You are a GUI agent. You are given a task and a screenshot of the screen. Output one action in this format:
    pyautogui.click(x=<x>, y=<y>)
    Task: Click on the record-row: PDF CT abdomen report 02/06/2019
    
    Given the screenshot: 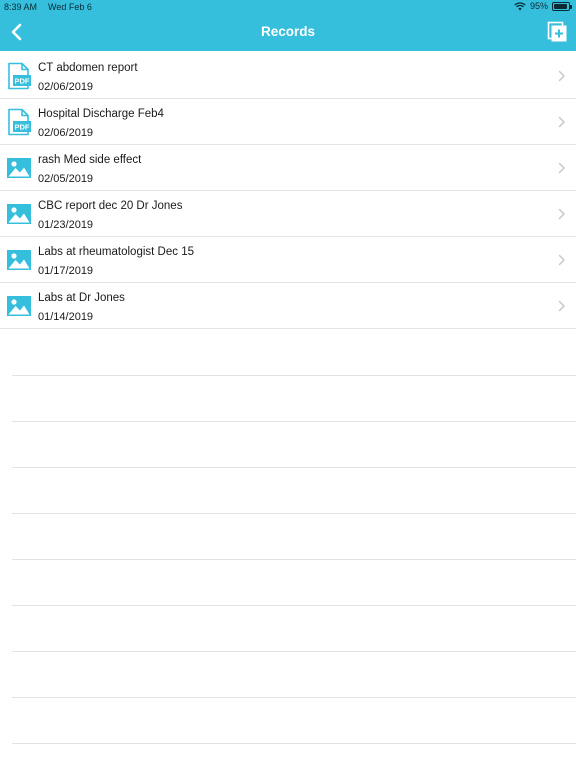 What is the action you would take?
    pyautogui.click(x=288, y=76)
    